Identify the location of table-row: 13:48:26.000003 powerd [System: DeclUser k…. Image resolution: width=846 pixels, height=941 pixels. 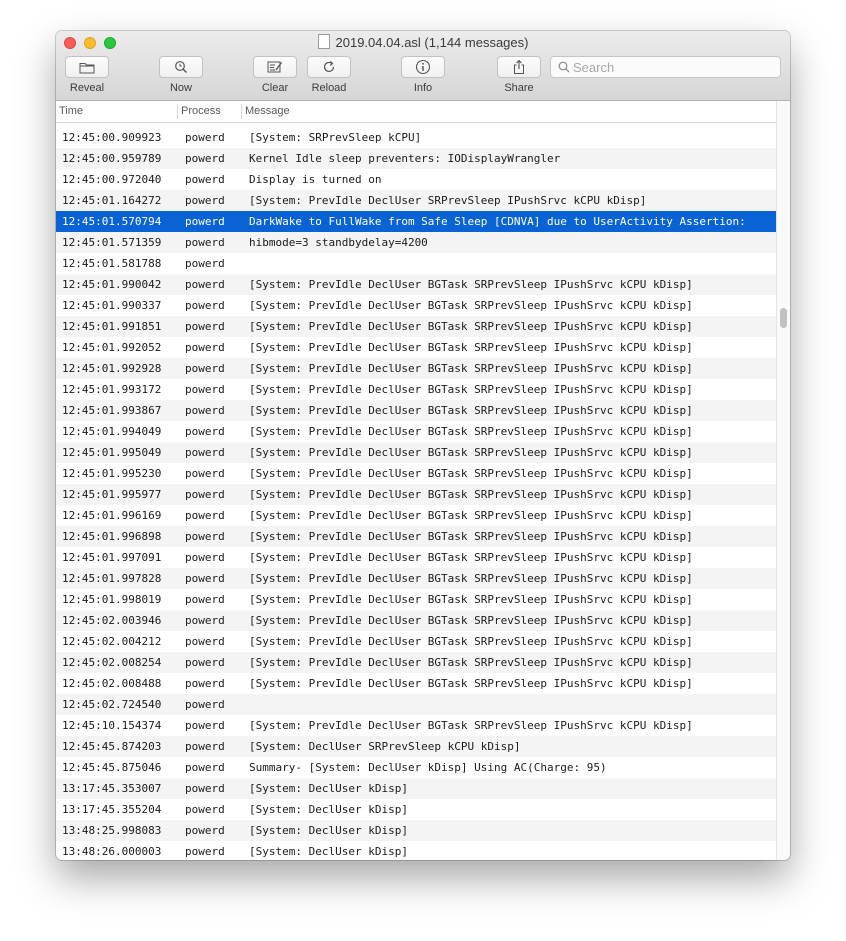
(416, 850).